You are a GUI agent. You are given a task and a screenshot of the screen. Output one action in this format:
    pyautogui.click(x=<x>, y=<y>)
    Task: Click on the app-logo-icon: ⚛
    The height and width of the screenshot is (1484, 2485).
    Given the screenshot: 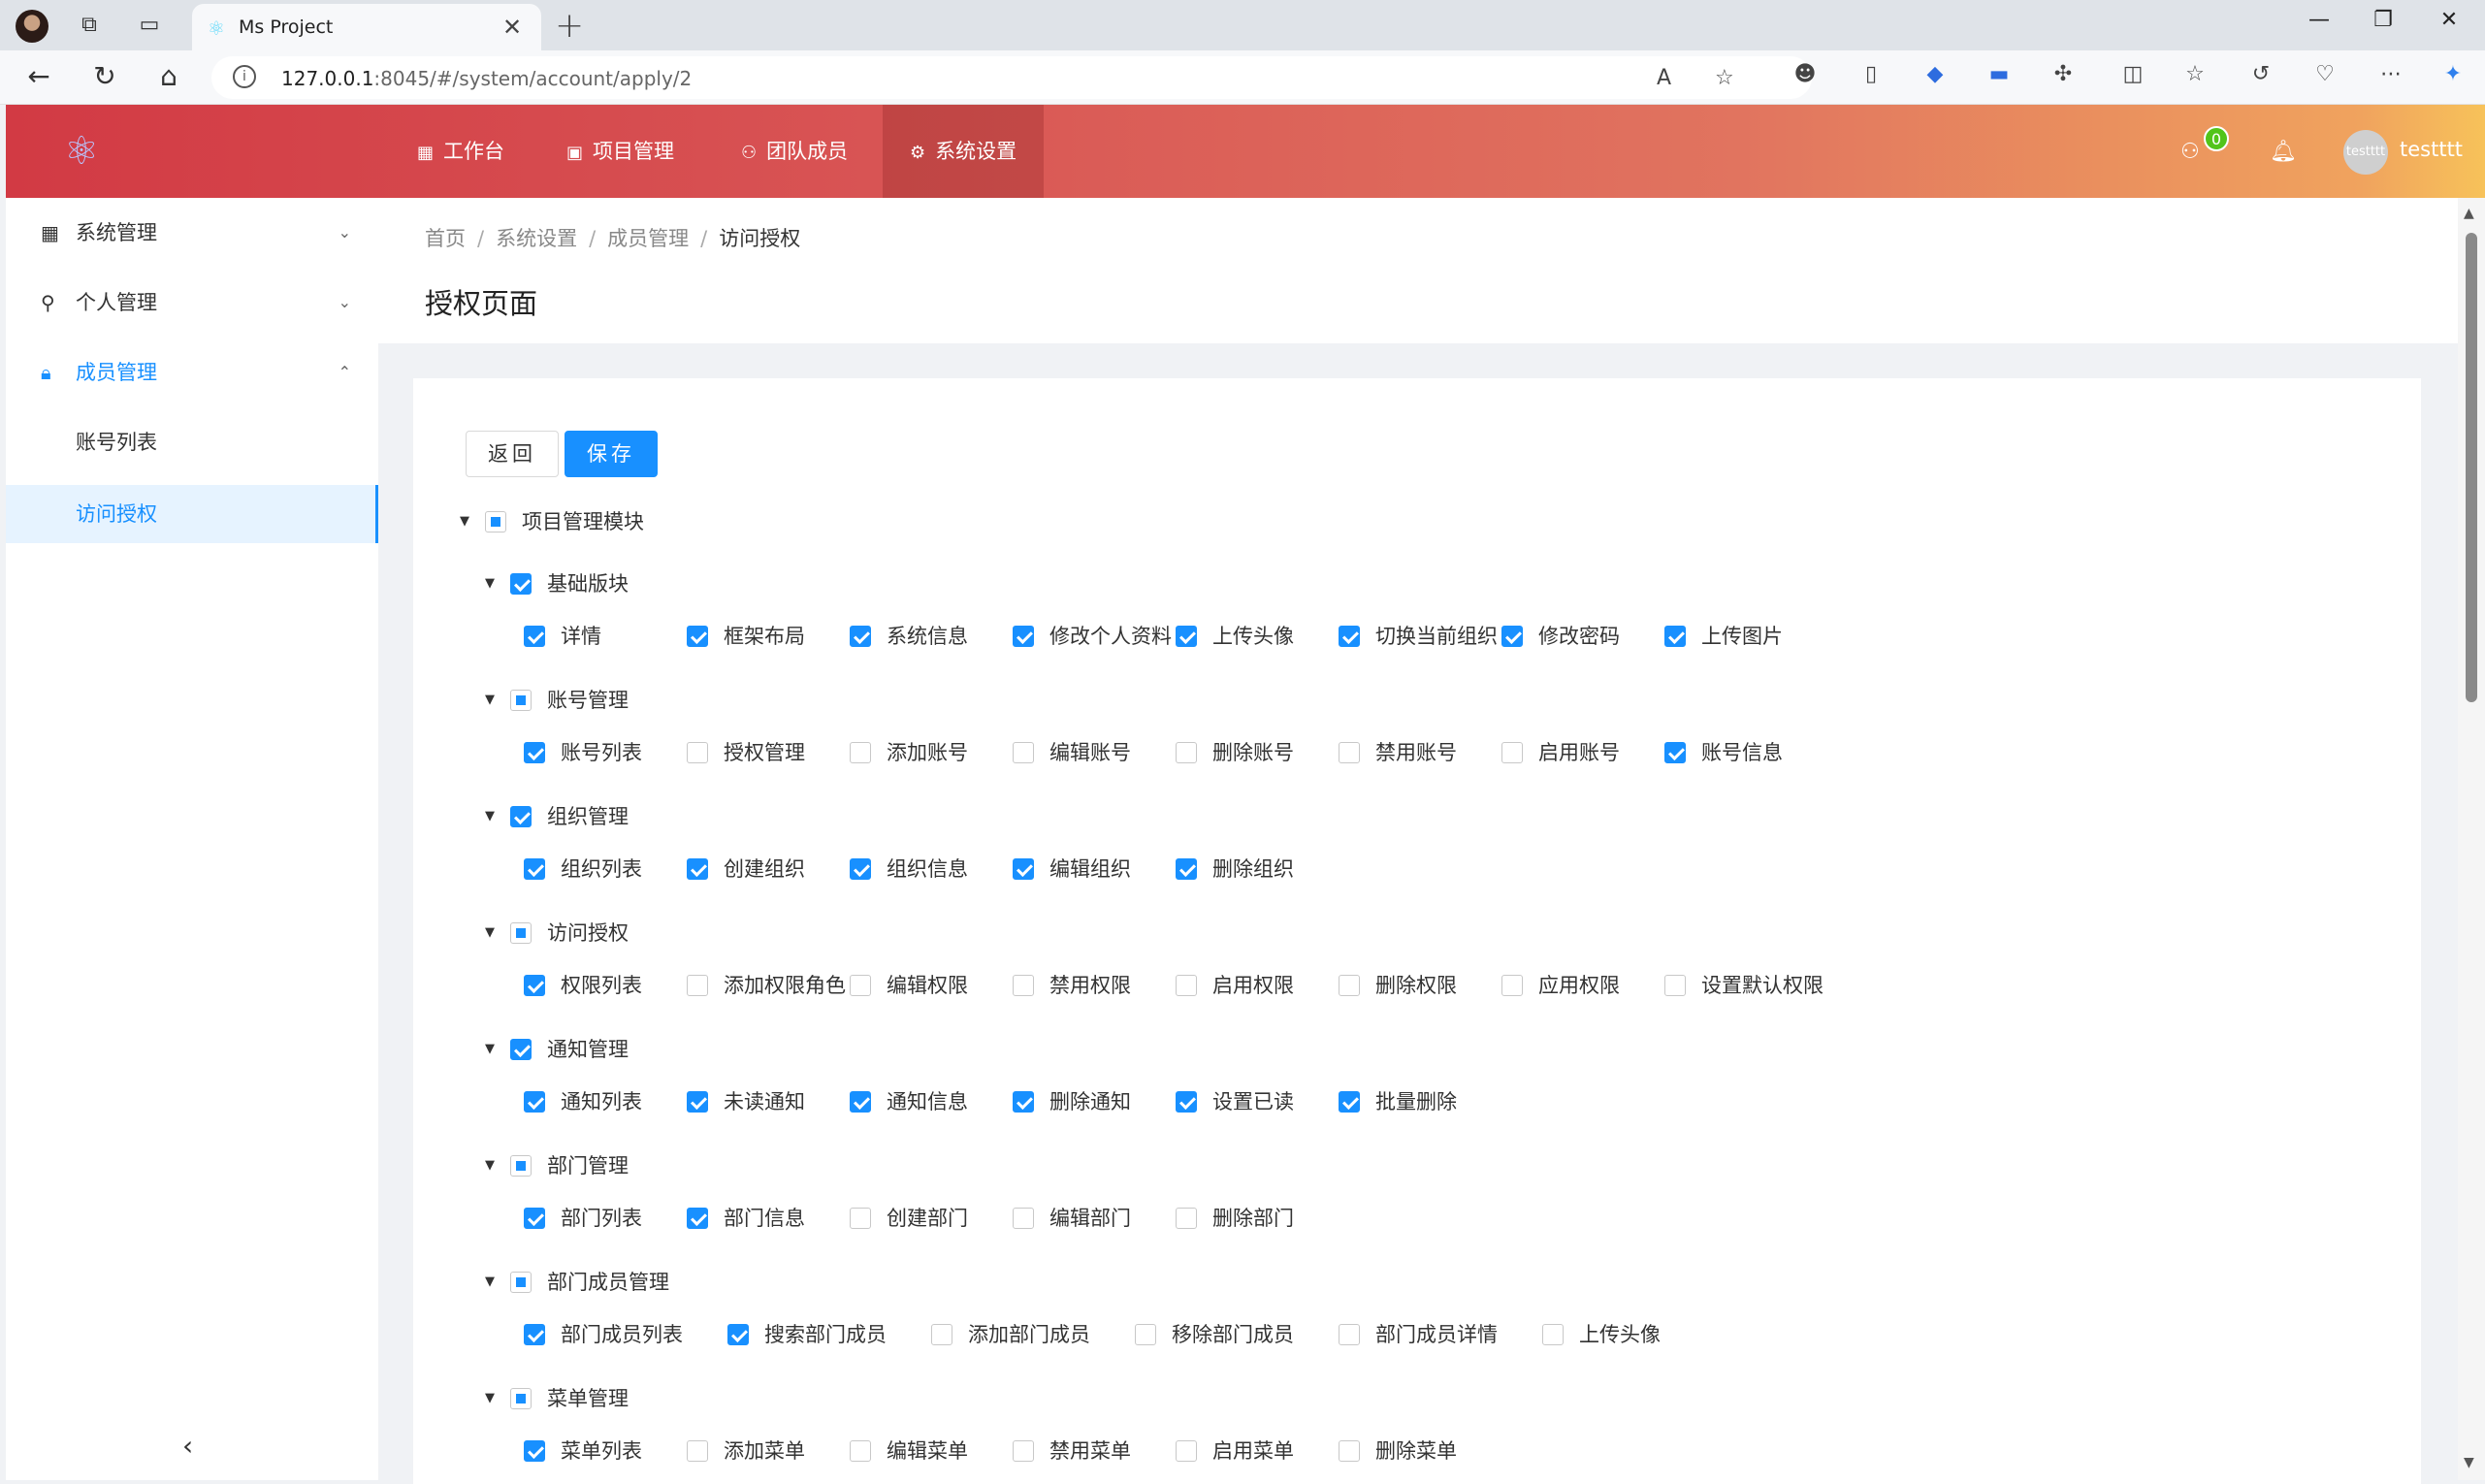 What is the action you would take?
    pyautogui.click(x=81, y=152)
    